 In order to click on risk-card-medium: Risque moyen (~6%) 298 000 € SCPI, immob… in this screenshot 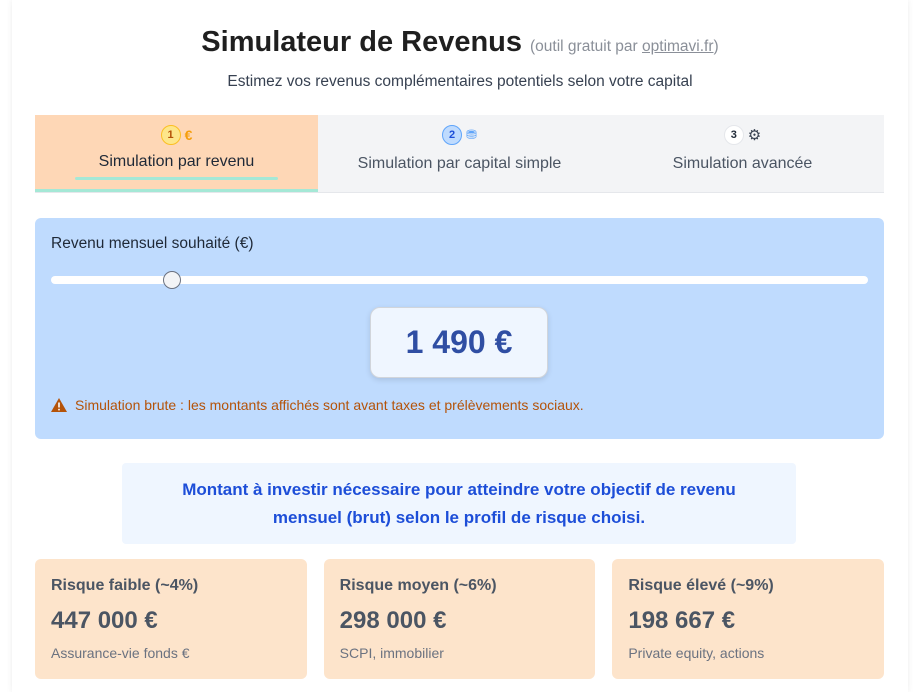, I will do `click(459, 619)`.